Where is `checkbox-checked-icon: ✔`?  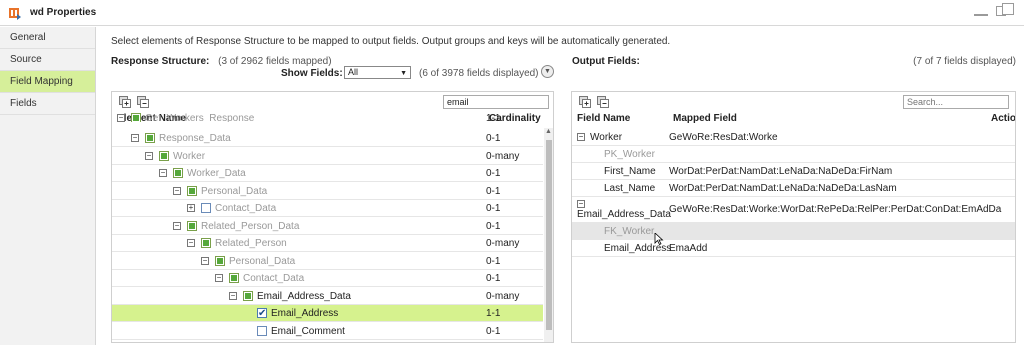
checkbox-checked-icon: ✔ is located at coordinates (262, 313).